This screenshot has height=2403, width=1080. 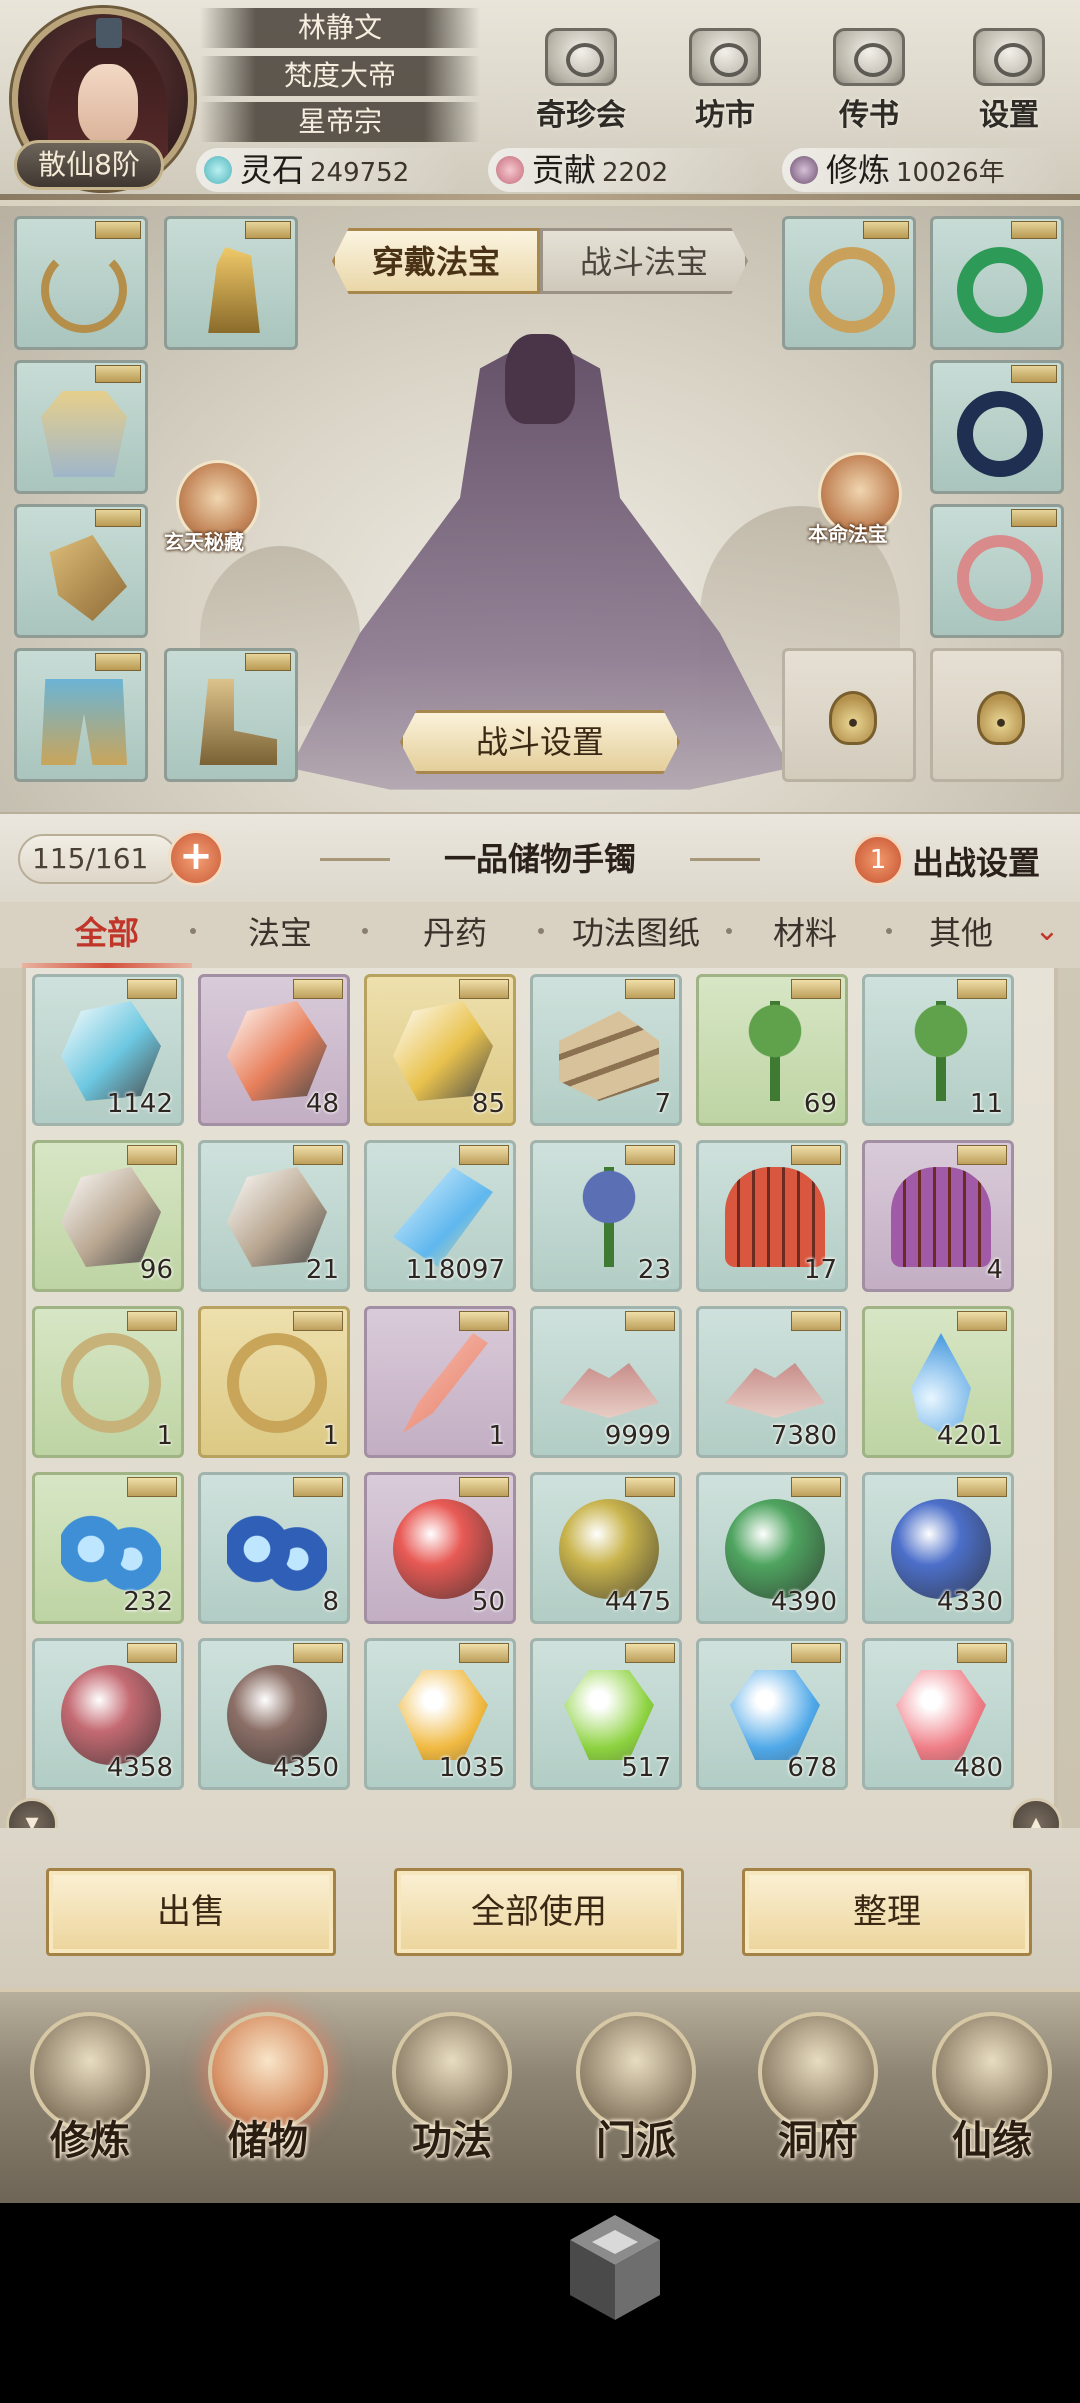 What do you see at coordinates (997, 571) in the screenshot?
I see `slot-ring-rose` at bounding box center [997, 571].